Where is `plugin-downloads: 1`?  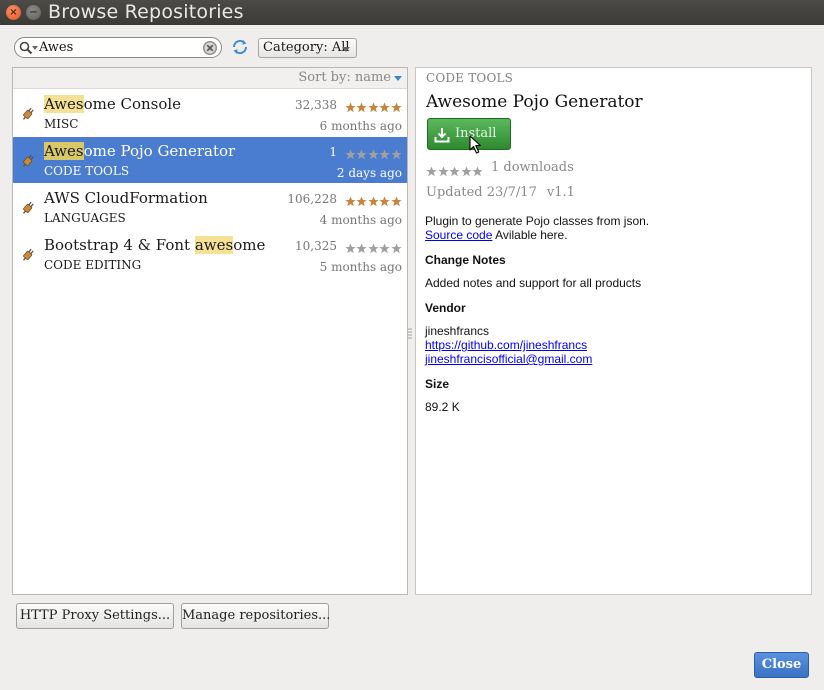 plugin-downloads: 1 is located at coordinates (333, 152).